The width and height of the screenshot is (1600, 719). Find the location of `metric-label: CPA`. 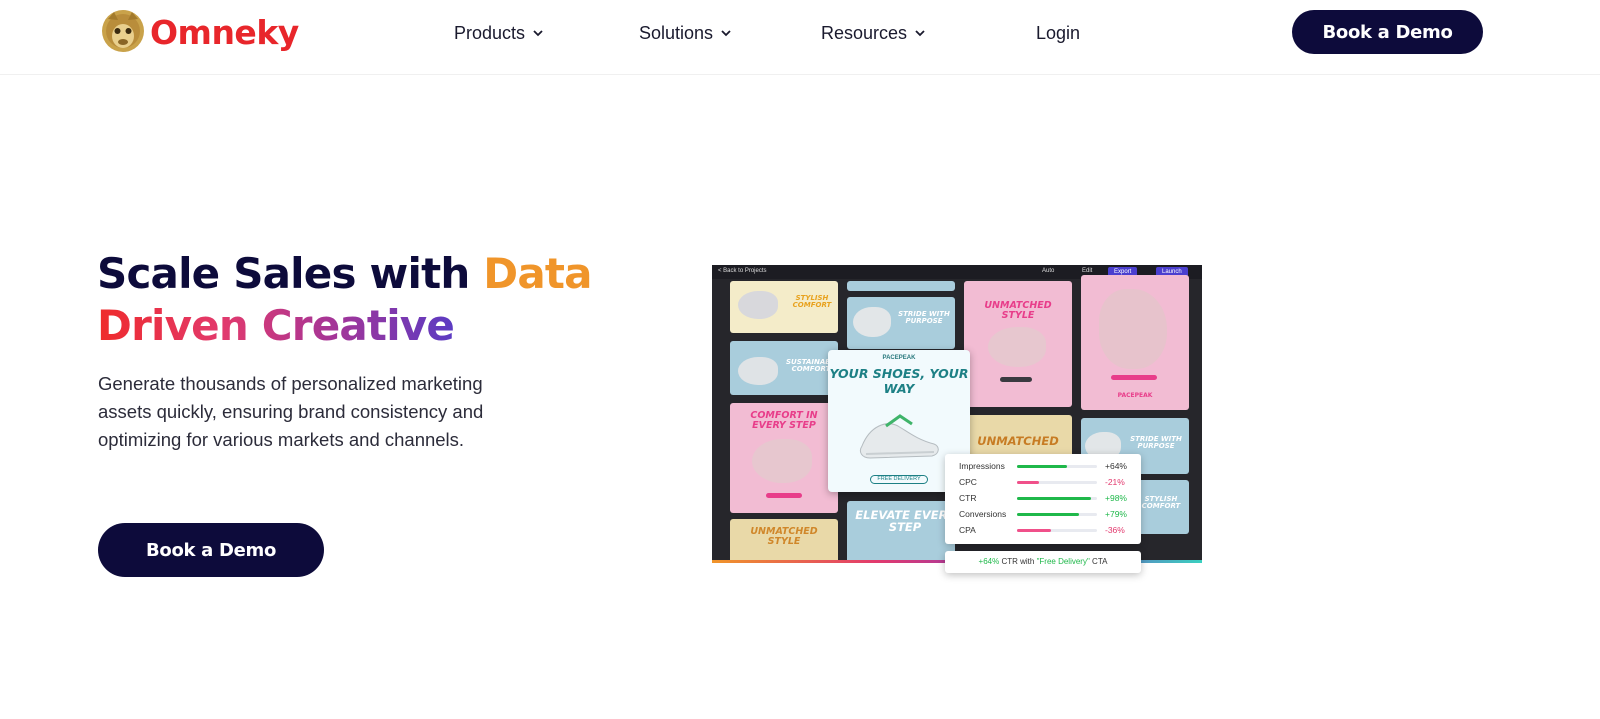

metric-label: CPA is located at coordinates (967, 530).